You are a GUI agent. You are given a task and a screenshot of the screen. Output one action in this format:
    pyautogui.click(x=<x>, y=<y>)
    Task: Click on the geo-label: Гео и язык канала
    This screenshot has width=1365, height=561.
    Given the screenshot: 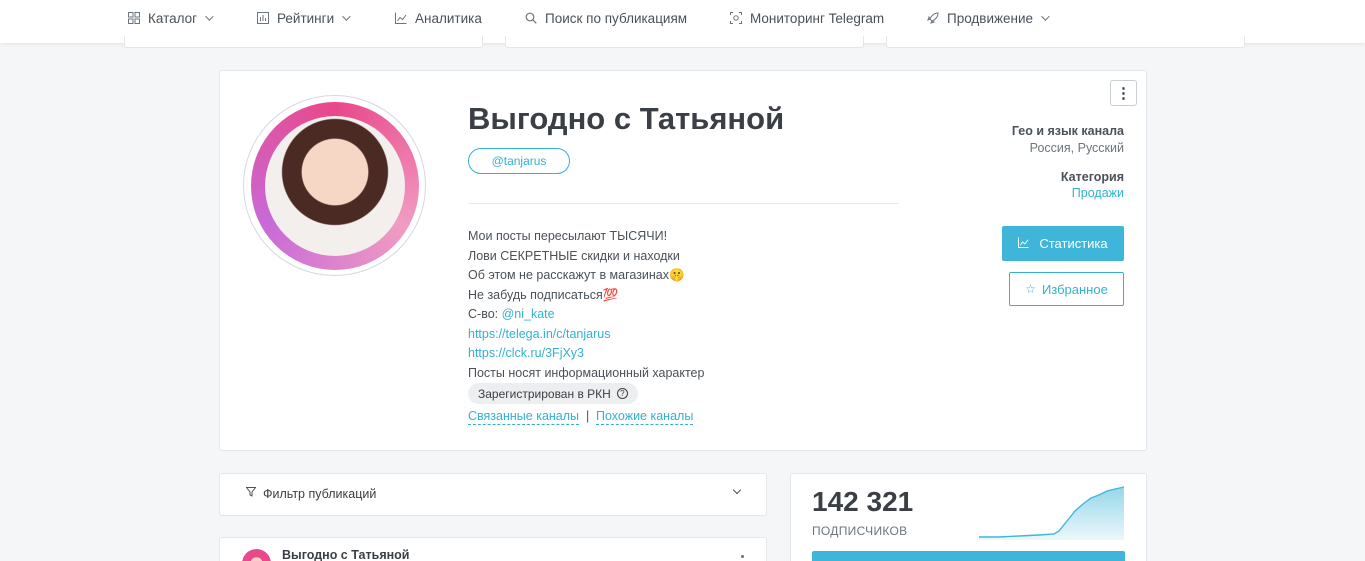 What is the action you would take?
    pyautogui.click(x=1067, y=131)
    